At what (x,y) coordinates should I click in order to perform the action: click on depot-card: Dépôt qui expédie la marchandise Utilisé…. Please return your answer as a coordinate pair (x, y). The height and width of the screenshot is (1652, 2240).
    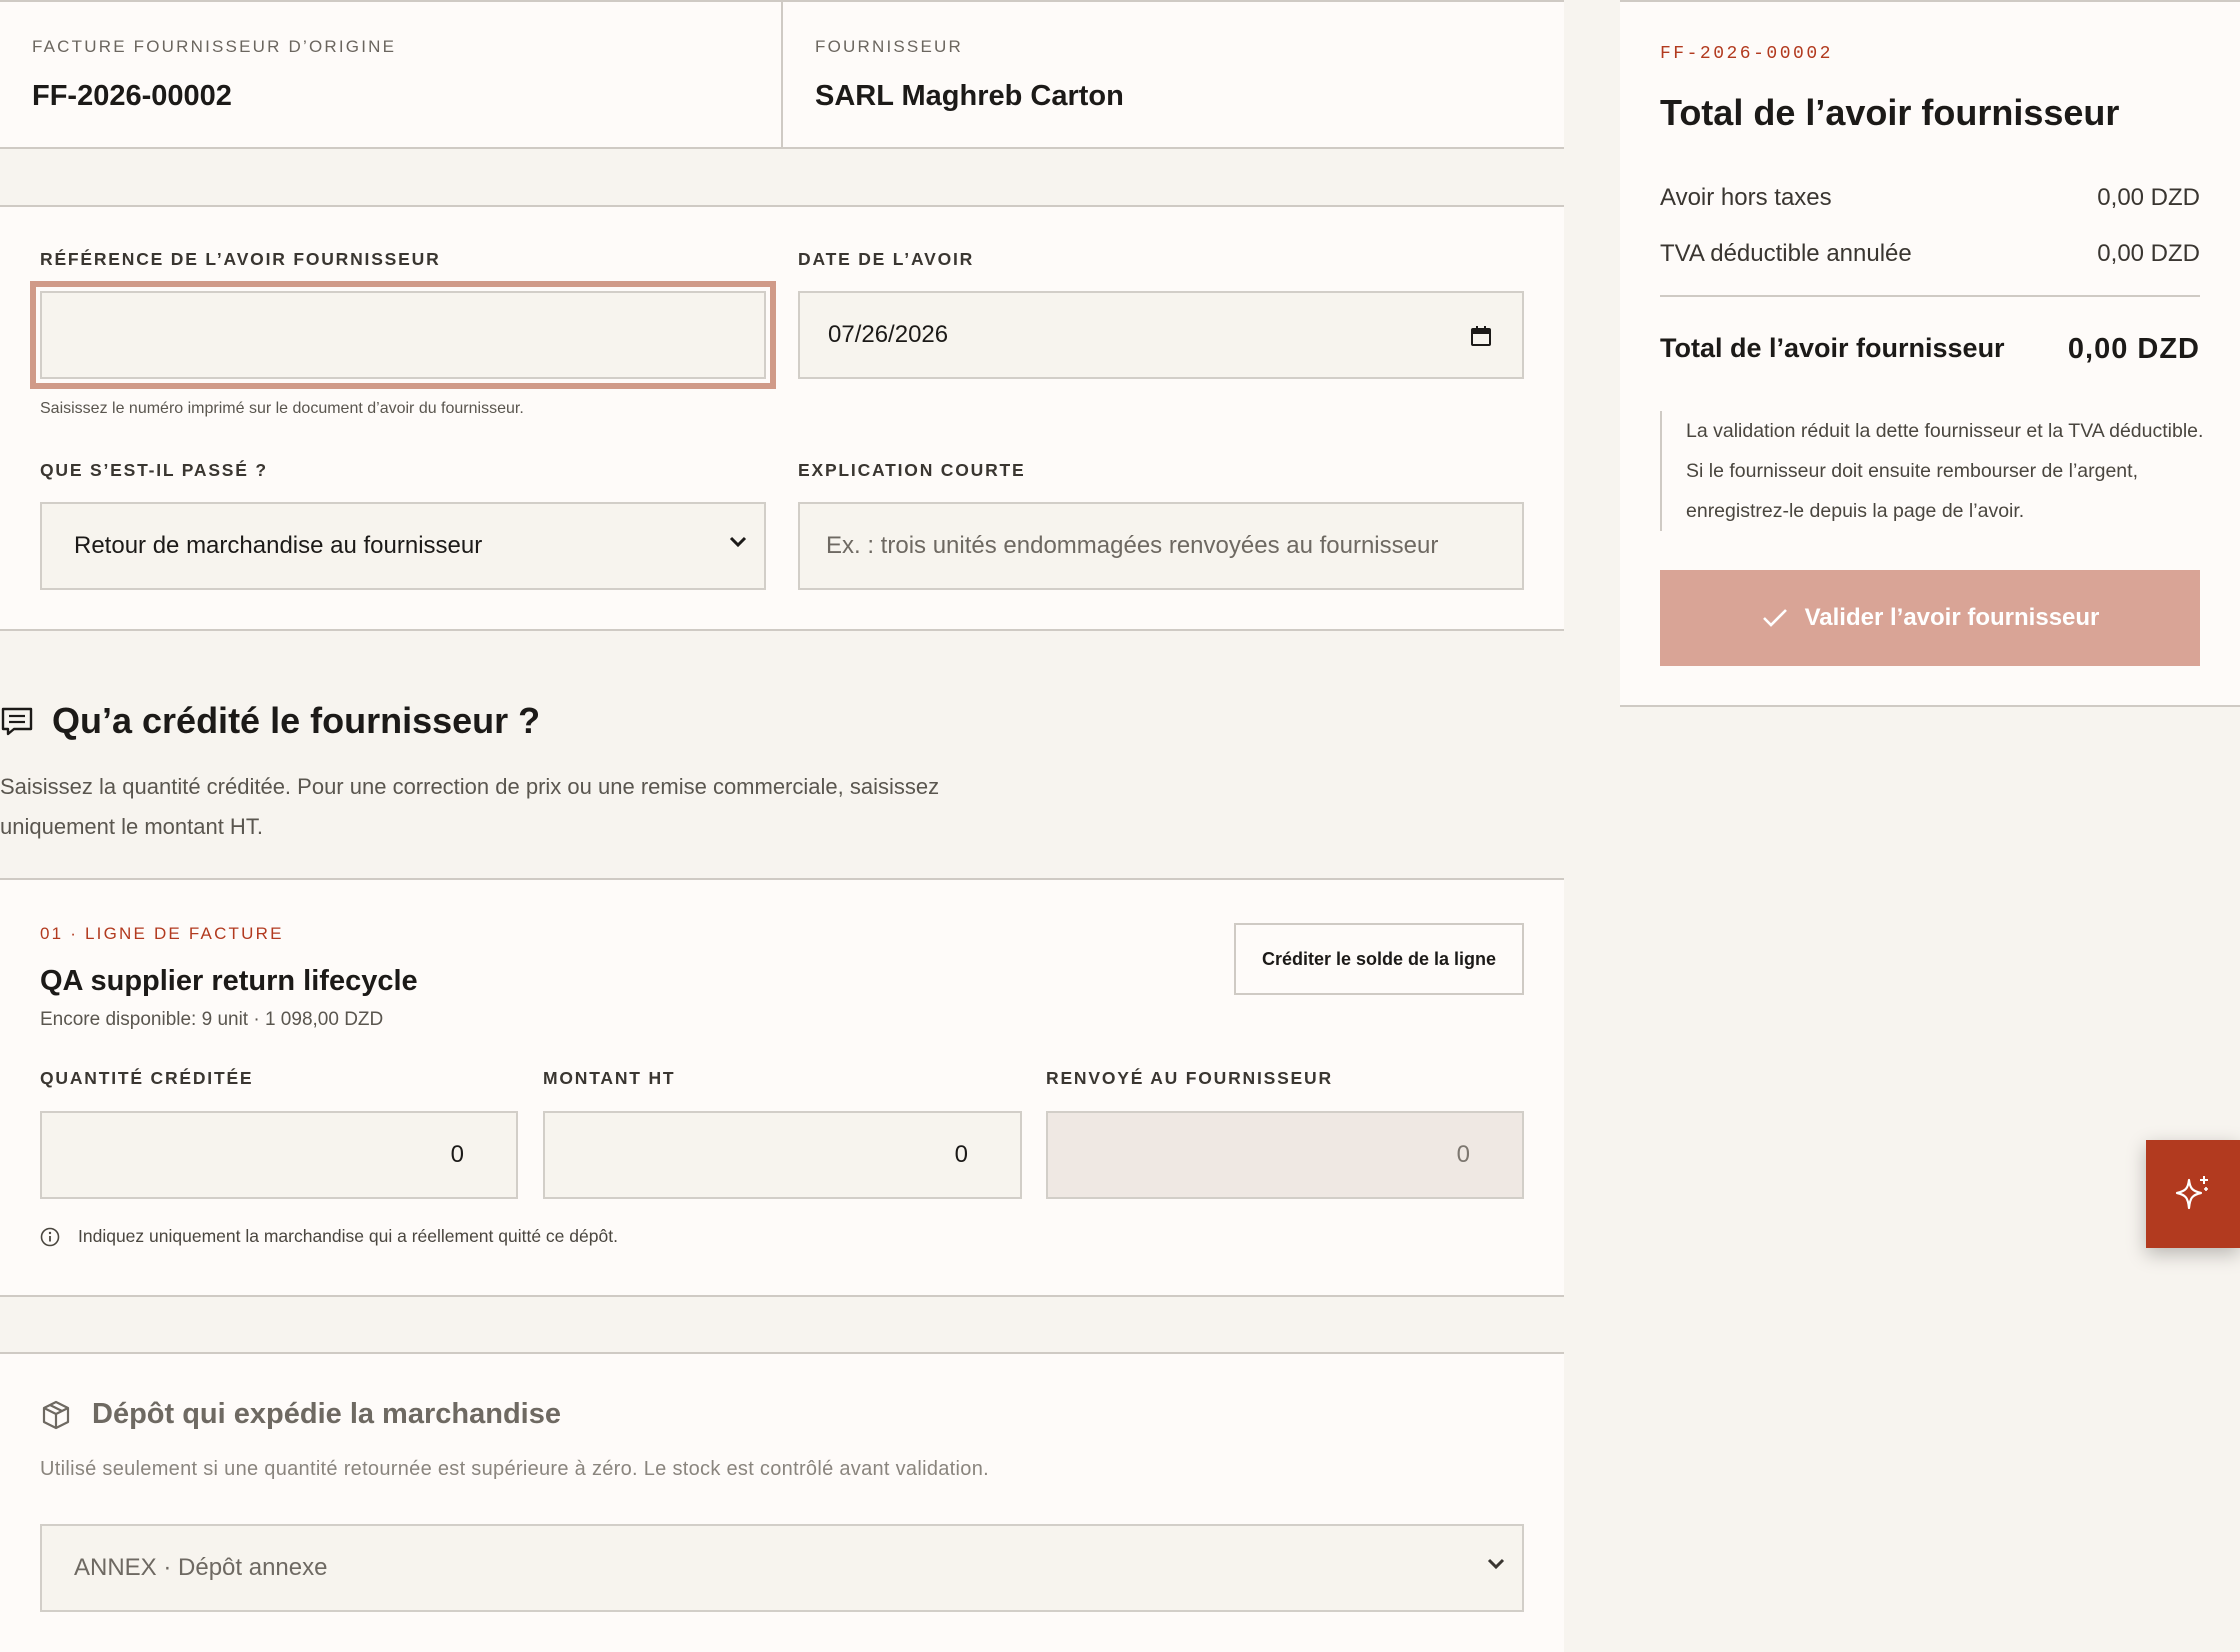
    Looking at the image, I should click on (782, 1502).